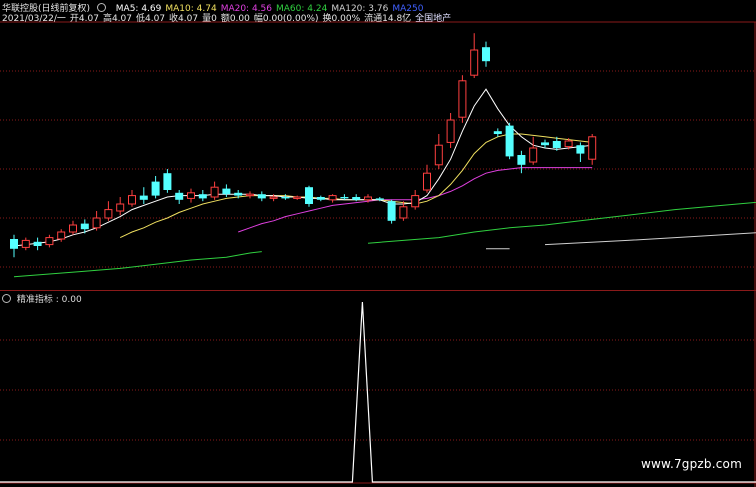 The width and height of the screenshot is (756, 487). I want to click on bar-info-item: 量0, so click(209, 19).